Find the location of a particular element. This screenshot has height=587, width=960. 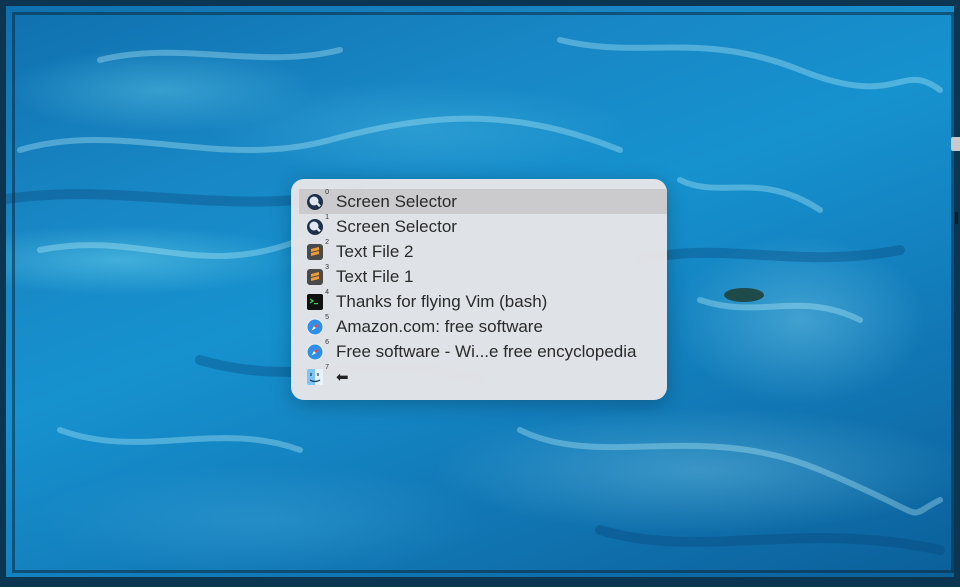

switcher-item: 5 Amazon.com: free software is located at coordinates (483, 326).